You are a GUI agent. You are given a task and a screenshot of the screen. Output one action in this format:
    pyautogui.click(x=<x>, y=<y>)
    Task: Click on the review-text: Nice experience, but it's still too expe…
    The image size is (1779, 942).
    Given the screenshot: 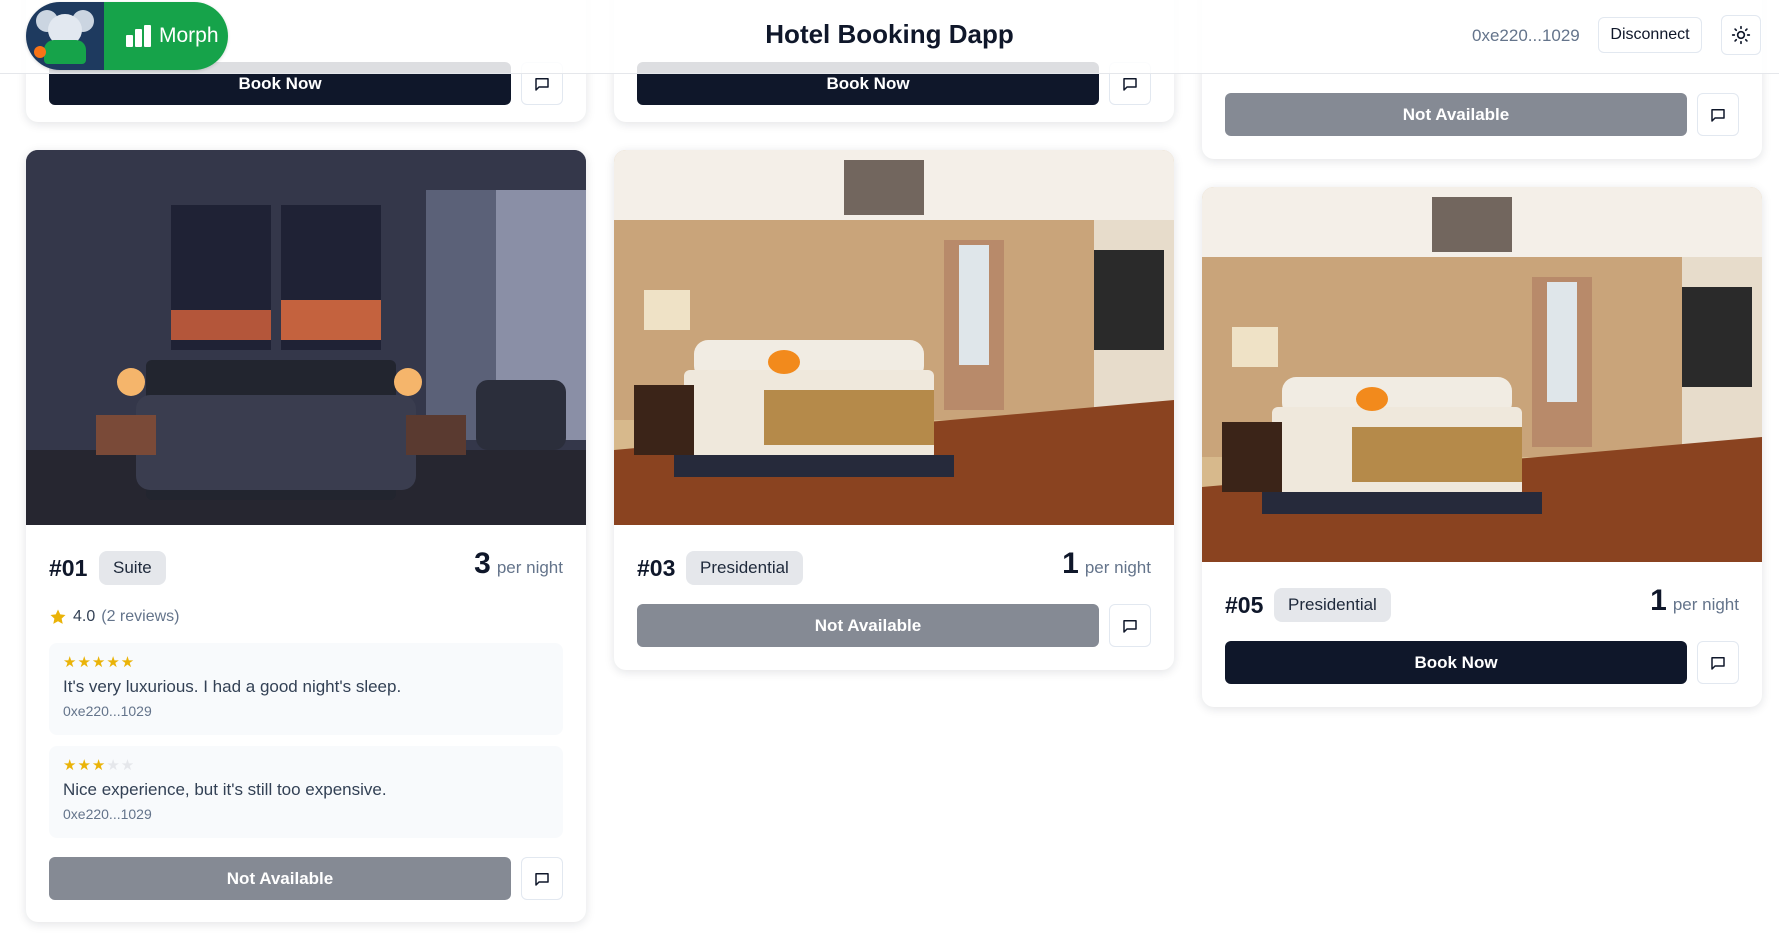 What is the action you would take?
    pyautogui.click(x=225, y=789)
    